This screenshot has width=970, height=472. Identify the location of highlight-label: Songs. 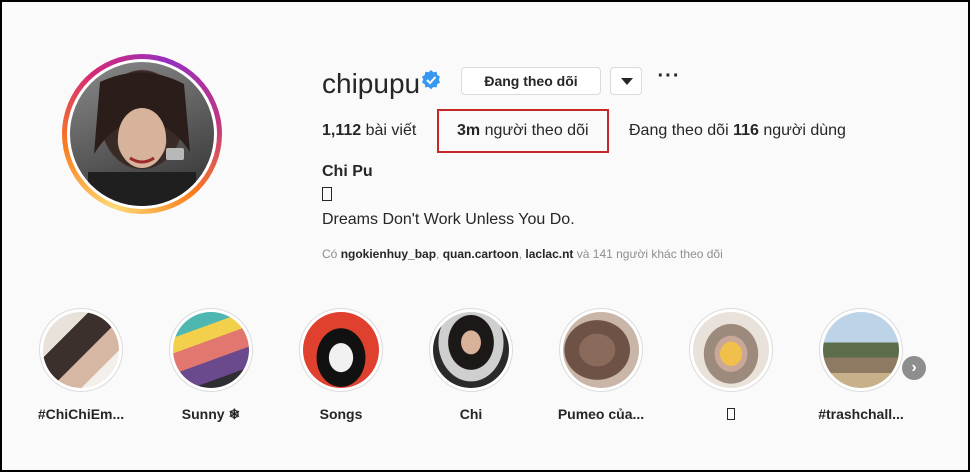
(341, 414).